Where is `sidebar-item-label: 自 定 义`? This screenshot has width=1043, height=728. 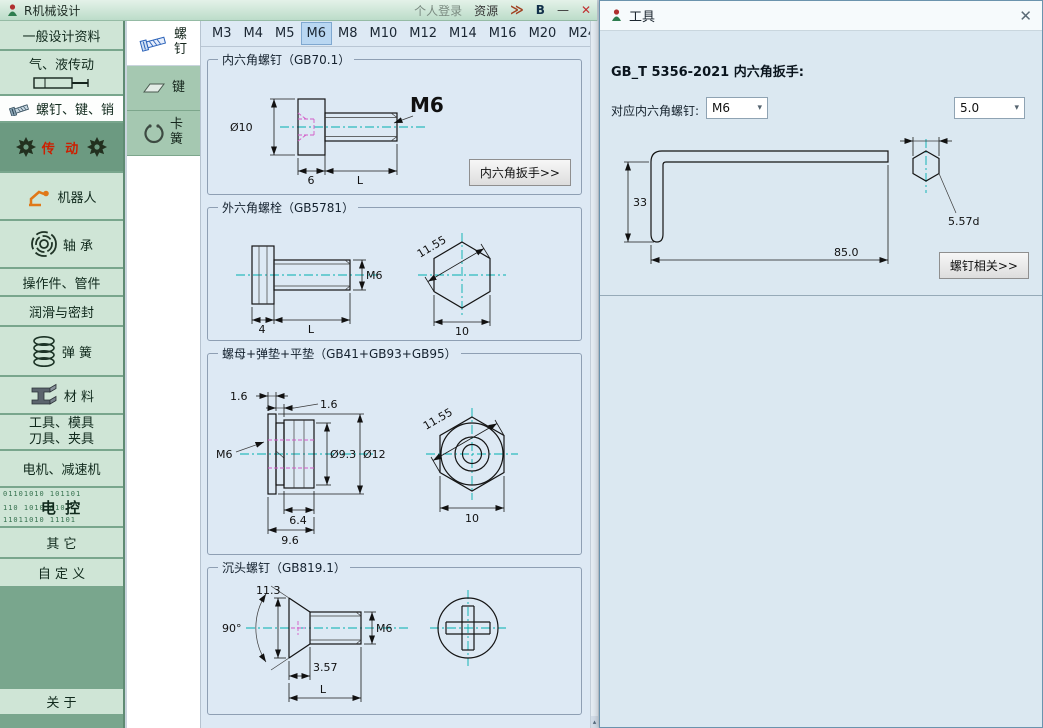 sidebar-item-label: 自 定 义 is located at coordinates (61, 574).